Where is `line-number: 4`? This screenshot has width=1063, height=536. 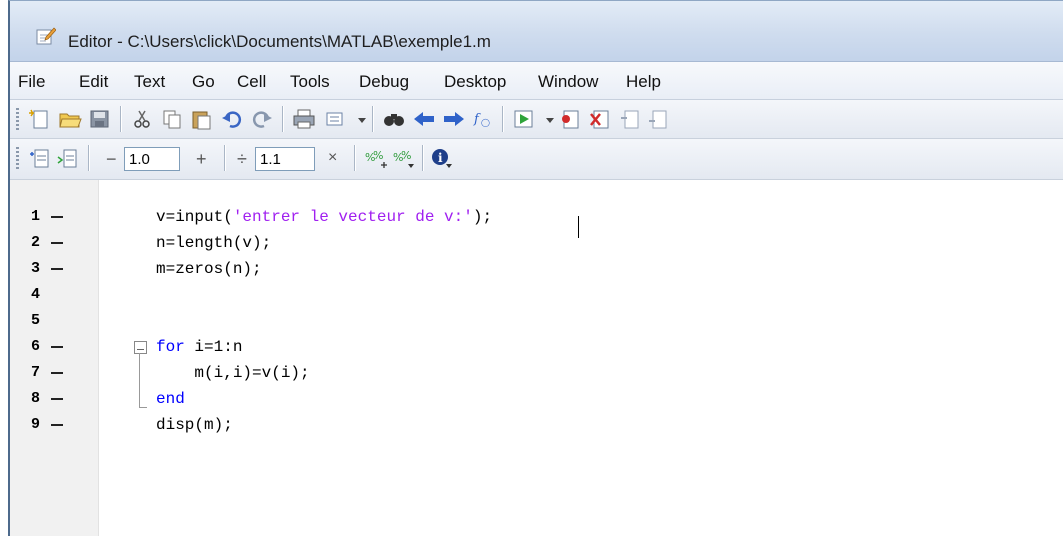
line-number: 4 is located at coordinates (35, 294).